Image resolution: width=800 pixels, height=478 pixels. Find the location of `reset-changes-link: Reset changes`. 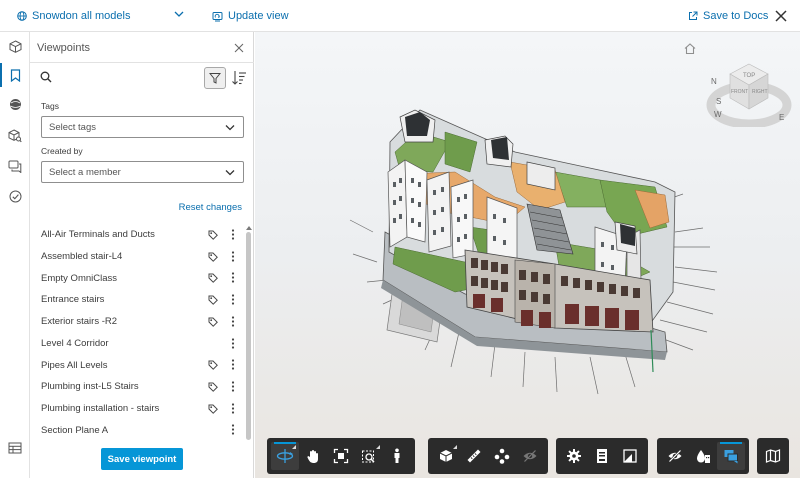

reset-changes-link: Reset changes is located at coordinates (210, 207).